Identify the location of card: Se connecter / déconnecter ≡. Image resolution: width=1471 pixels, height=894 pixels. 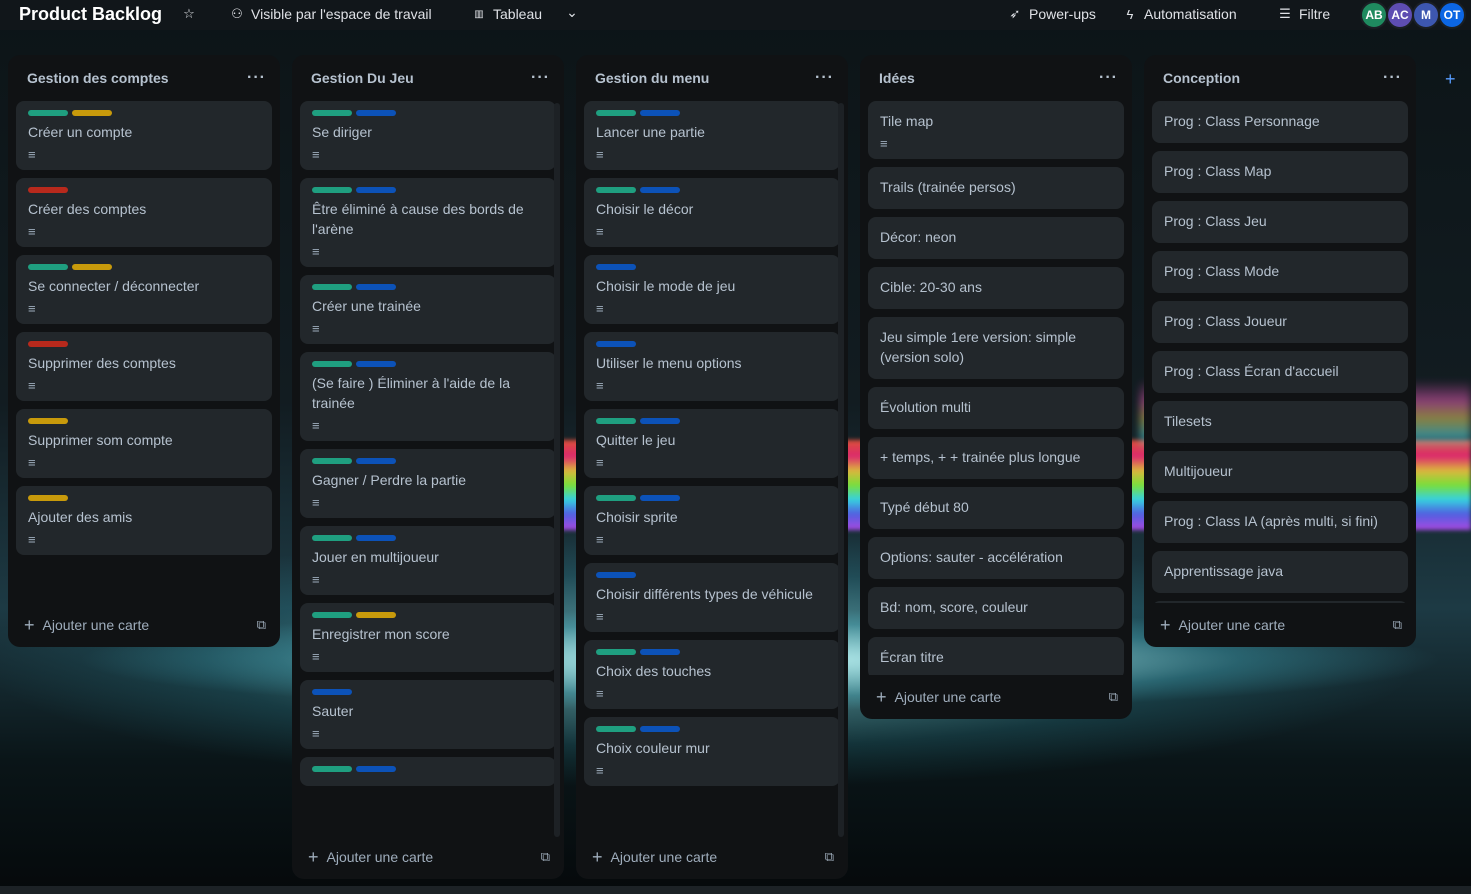
(144, 289).